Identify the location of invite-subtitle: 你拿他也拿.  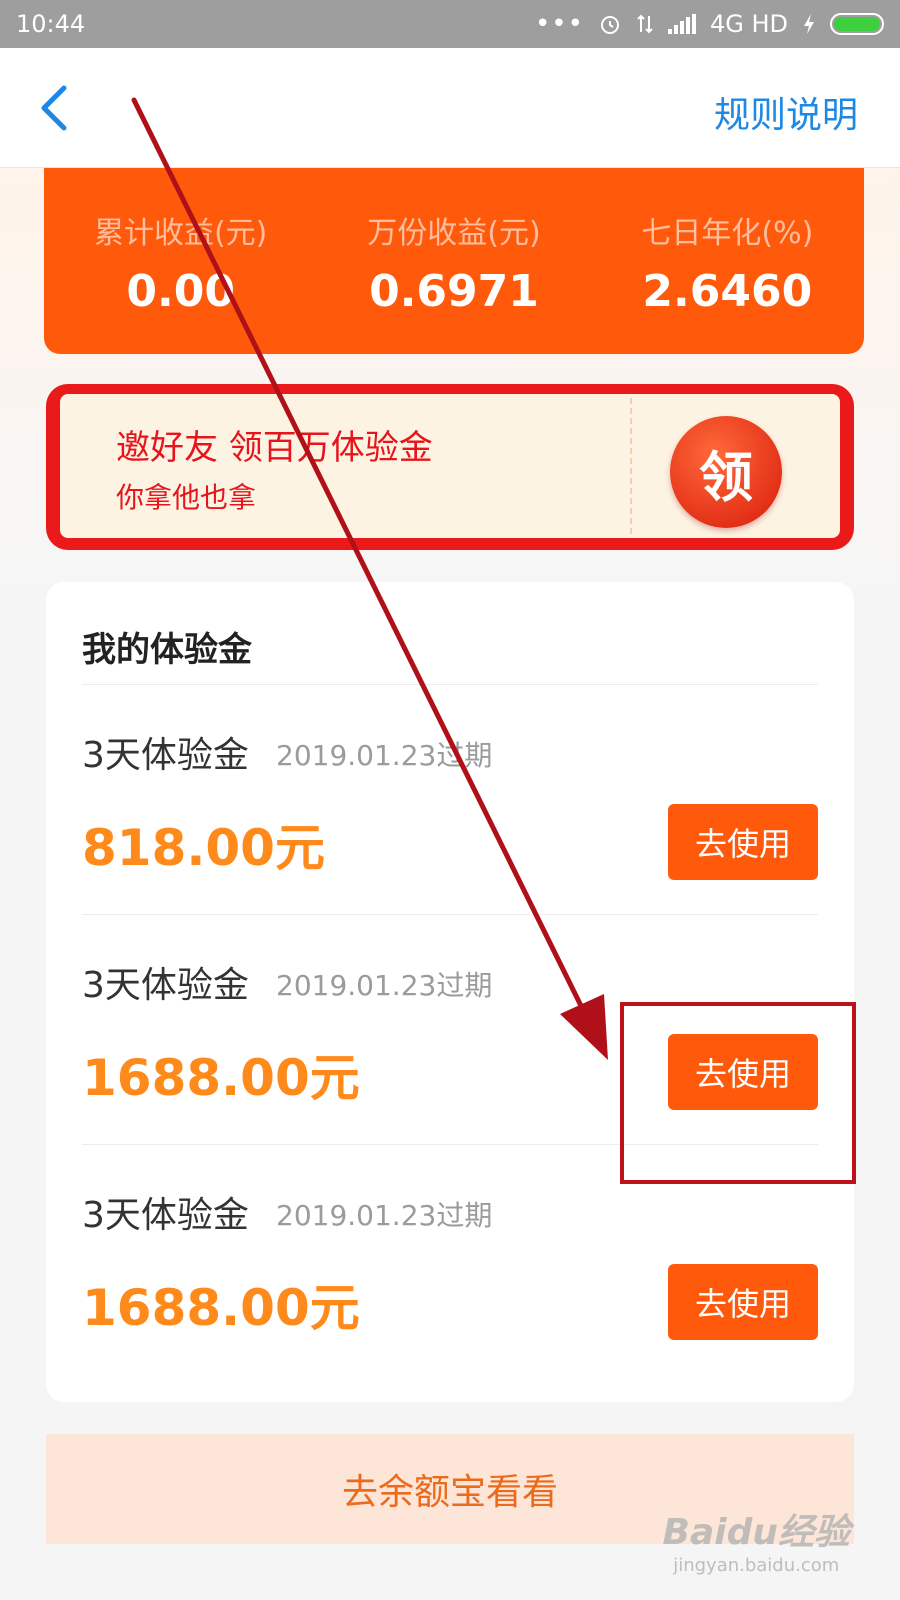
(186, 497).